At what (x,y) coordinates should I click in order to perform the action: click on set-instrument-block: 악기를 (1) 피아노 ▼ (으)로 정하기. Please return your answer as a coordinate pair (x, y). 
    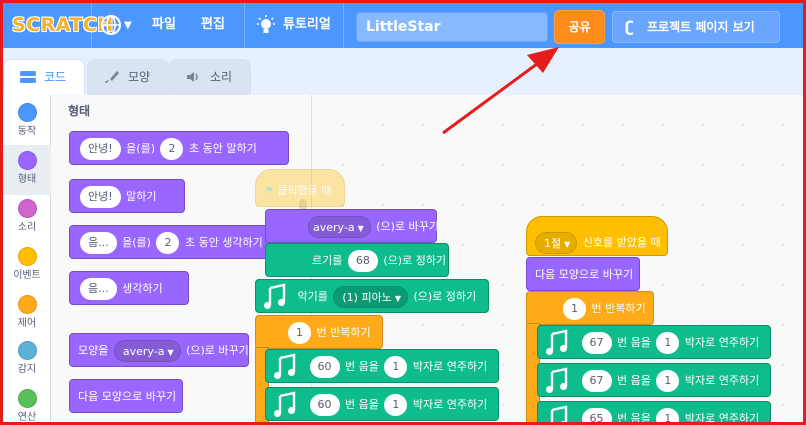
    Looking at the image, I should click on (372, 296).